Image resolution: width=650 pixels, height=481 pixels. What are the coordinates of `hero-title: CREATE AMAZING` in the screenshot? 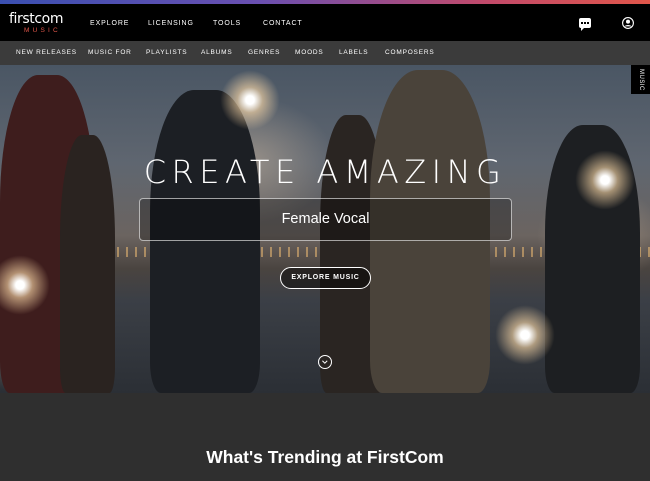 It's located at (325, 172).